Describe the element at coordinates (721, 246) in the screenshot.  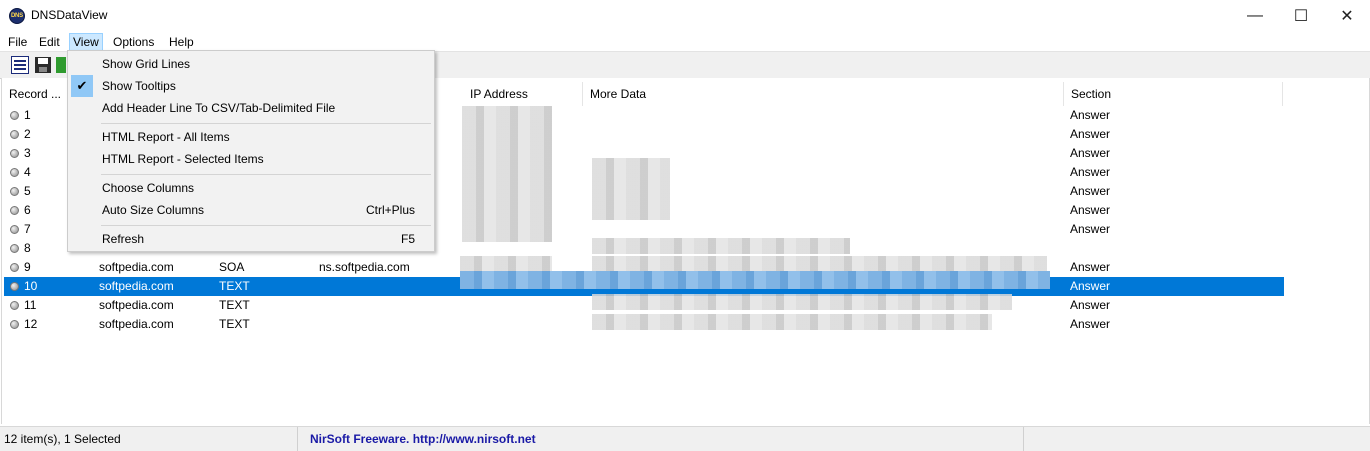
I see `redacted-data-row8` at that location.